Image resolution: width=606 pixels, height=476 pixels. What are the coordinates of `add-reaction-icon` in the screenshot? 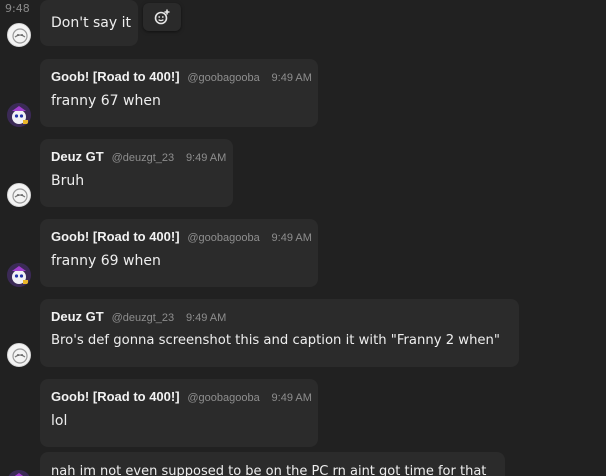 It's located at (162, 17).